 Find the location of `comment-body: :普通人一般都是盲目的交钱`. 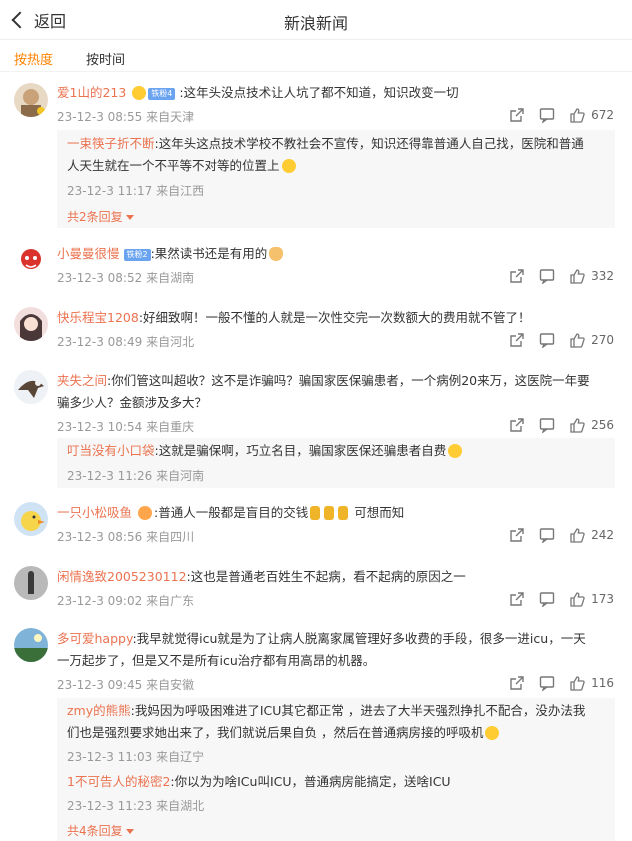

comment-body: :普通人一般都是盲目的交钱 is located at coordinates (231, 512).